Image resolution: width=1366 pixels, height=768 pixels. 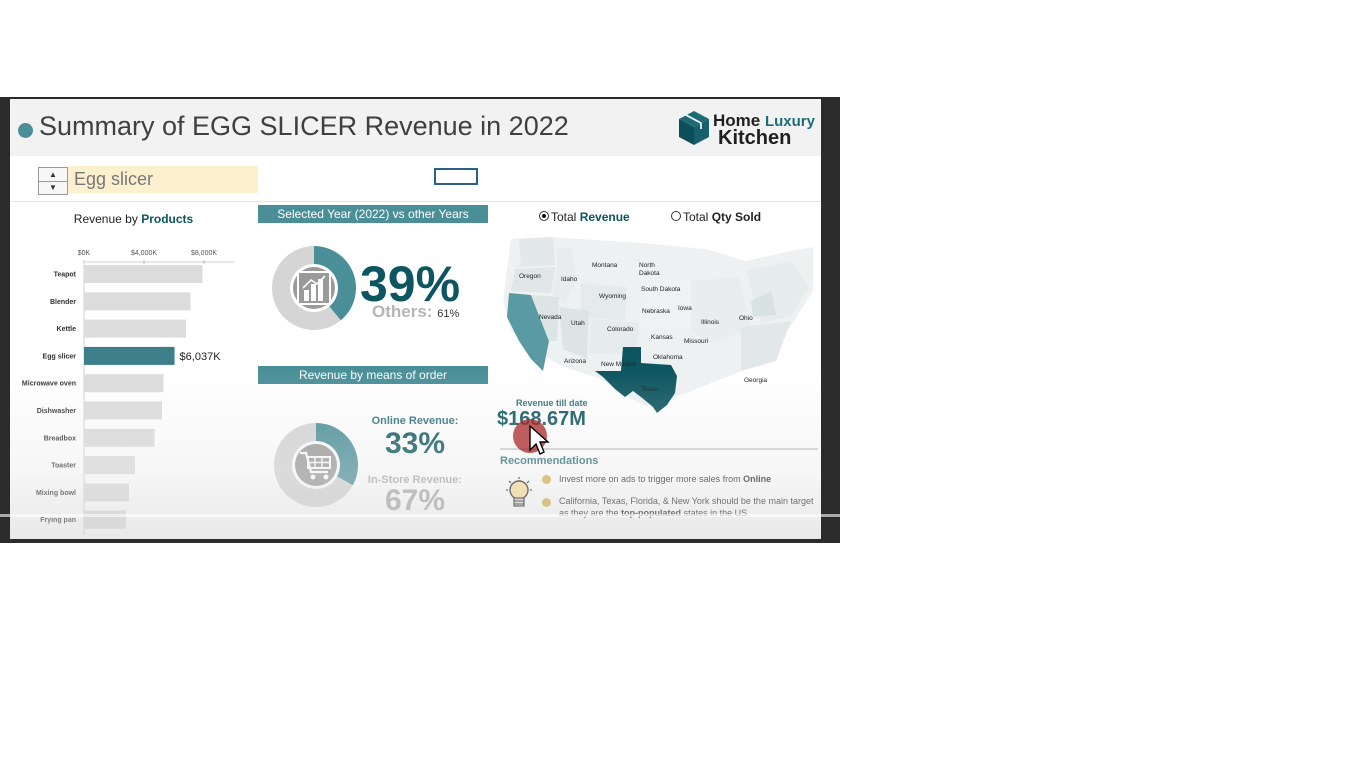 What do you see at coordinates (204, 253) in the screenshot?
I see `x-tick-label: $8,000K` at bounding box center [204, 253].